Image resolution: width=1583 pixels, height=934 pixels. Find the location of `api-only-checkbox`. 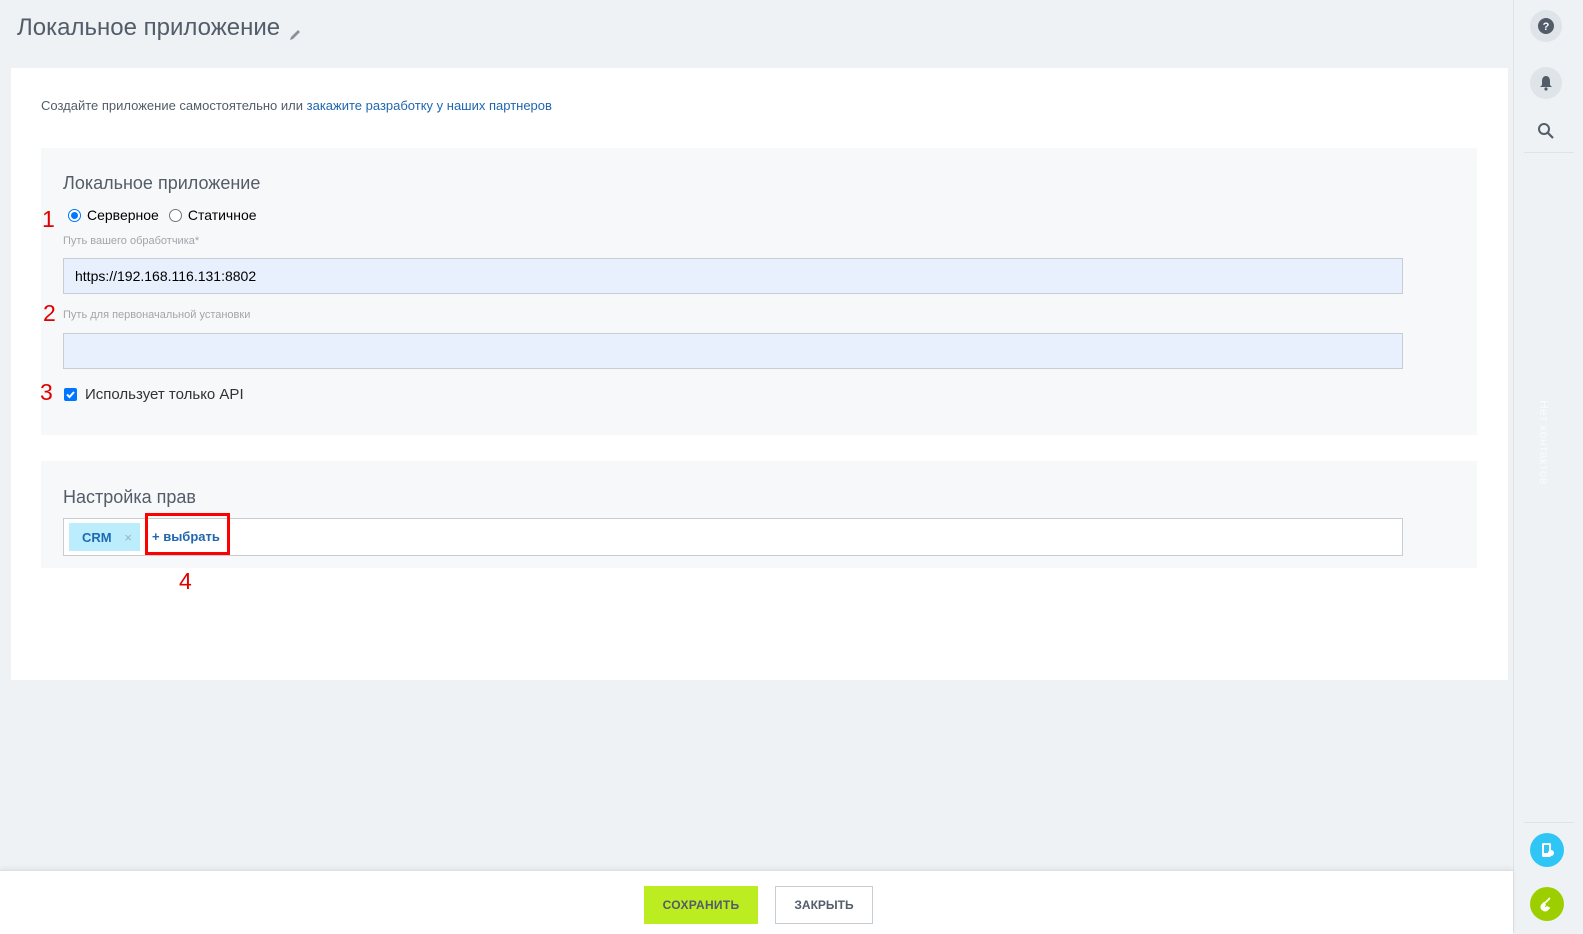

api-only-checkbox is located at coordinates (70, 394).